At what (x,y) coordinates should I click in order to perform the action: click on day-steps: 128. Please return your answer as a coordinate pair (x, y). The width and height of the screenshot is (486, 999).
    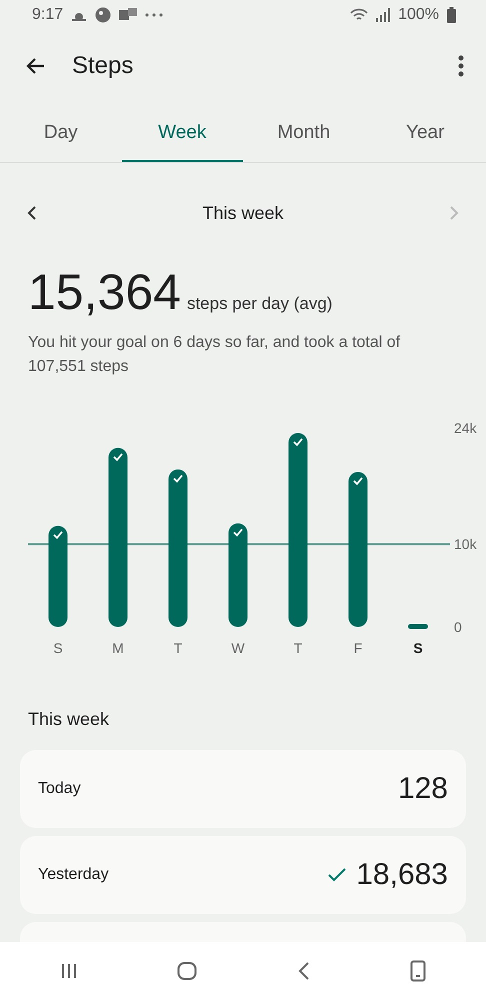
    Looking at the image, I should click on (423, 789).